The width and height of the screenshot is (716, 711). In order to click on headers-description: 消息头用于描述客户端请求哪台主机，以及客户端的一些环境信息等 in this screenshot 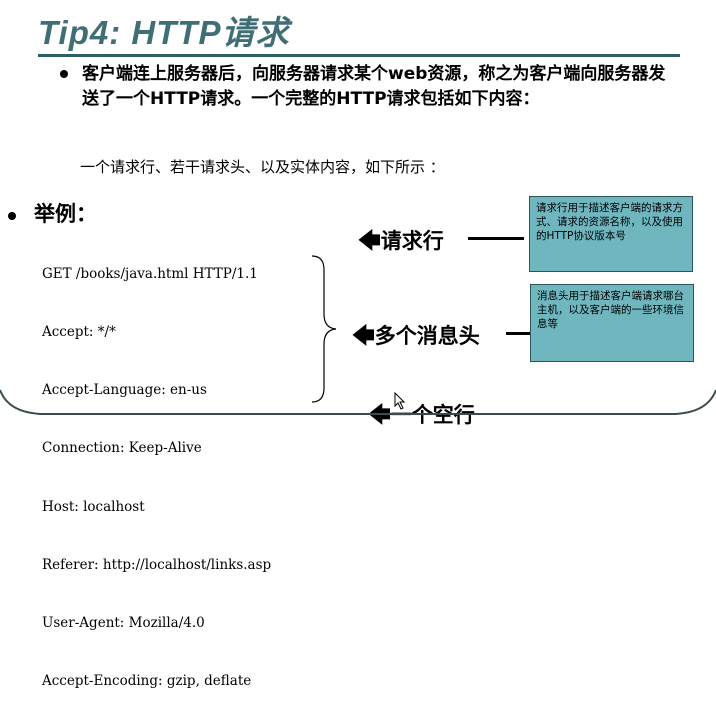, I will do `click(612, 323)`.